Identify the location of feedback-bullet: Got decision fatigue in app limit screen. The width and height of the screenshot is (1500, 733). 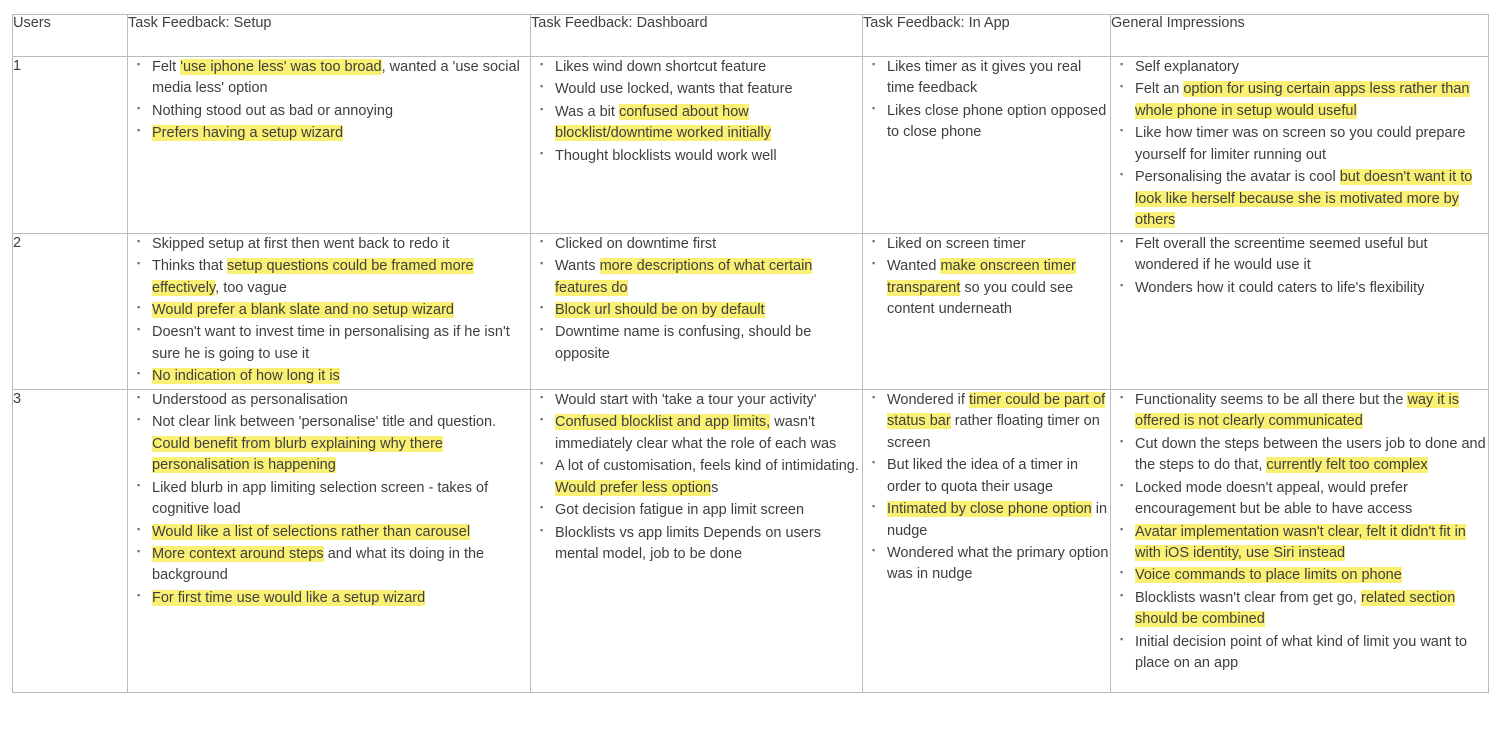
(701, 510).